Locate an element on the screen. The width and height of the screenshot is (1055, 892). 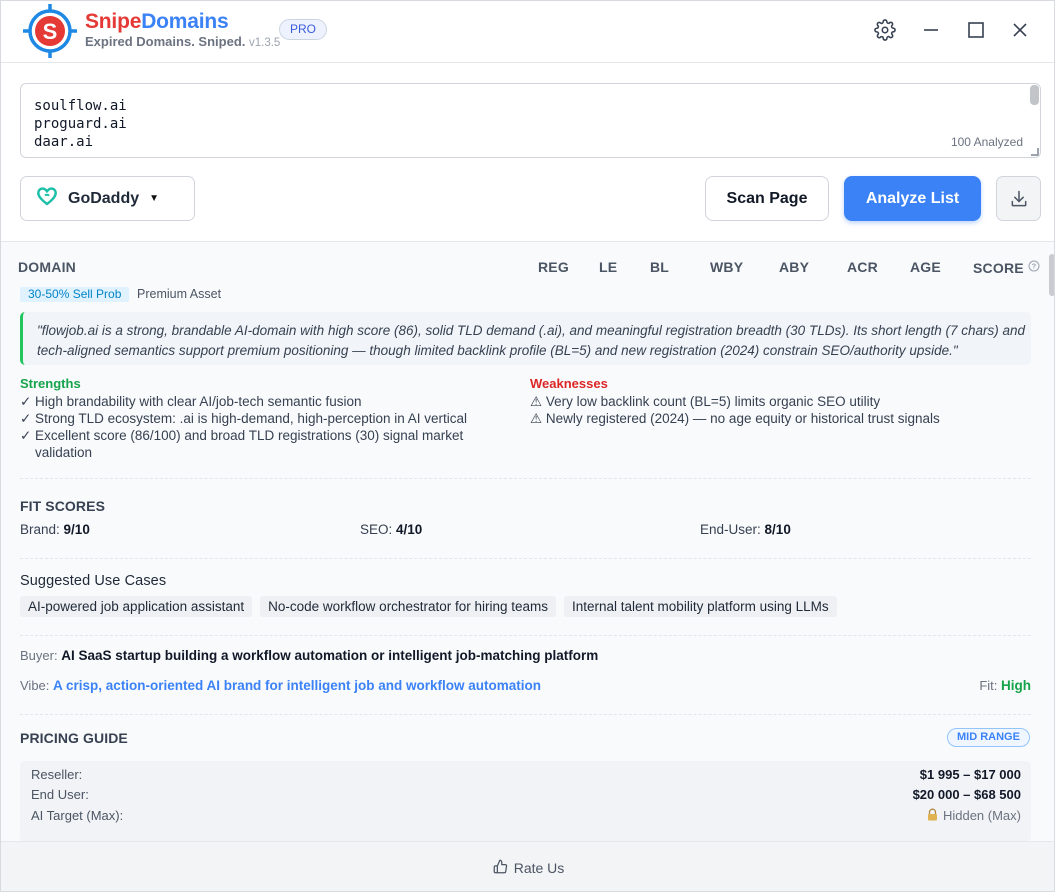
registrar-label: GoDaddy is located at coordinates (104, 198).